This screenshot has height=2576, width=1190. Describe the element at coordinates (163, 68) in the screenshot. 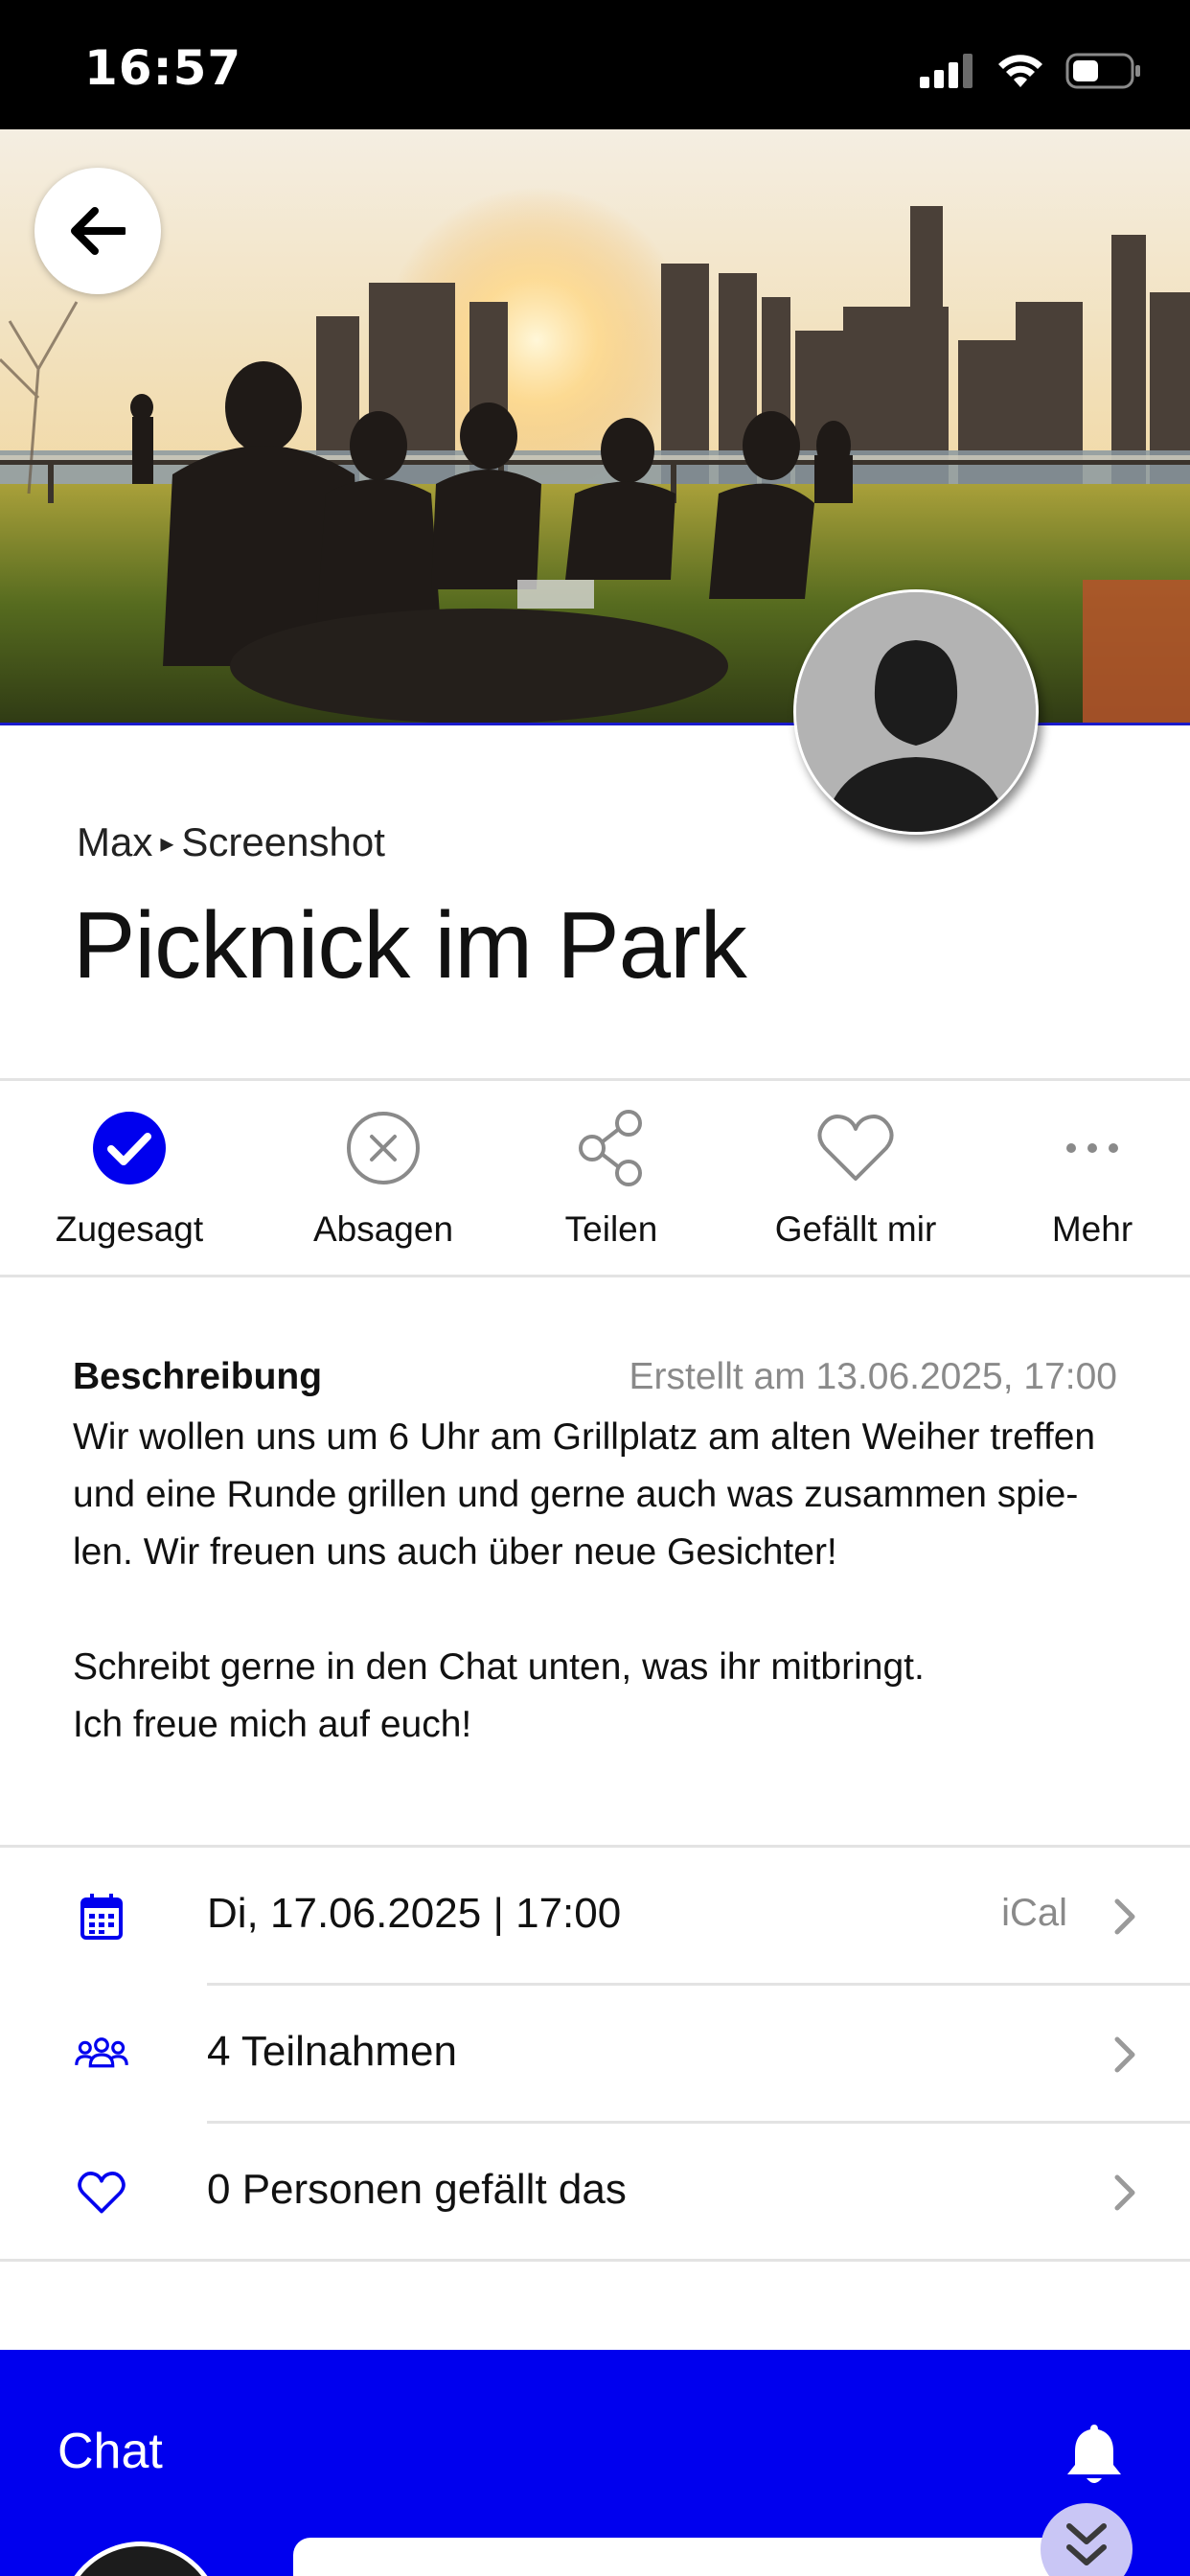

I see `status-time: 16:57` at that location.